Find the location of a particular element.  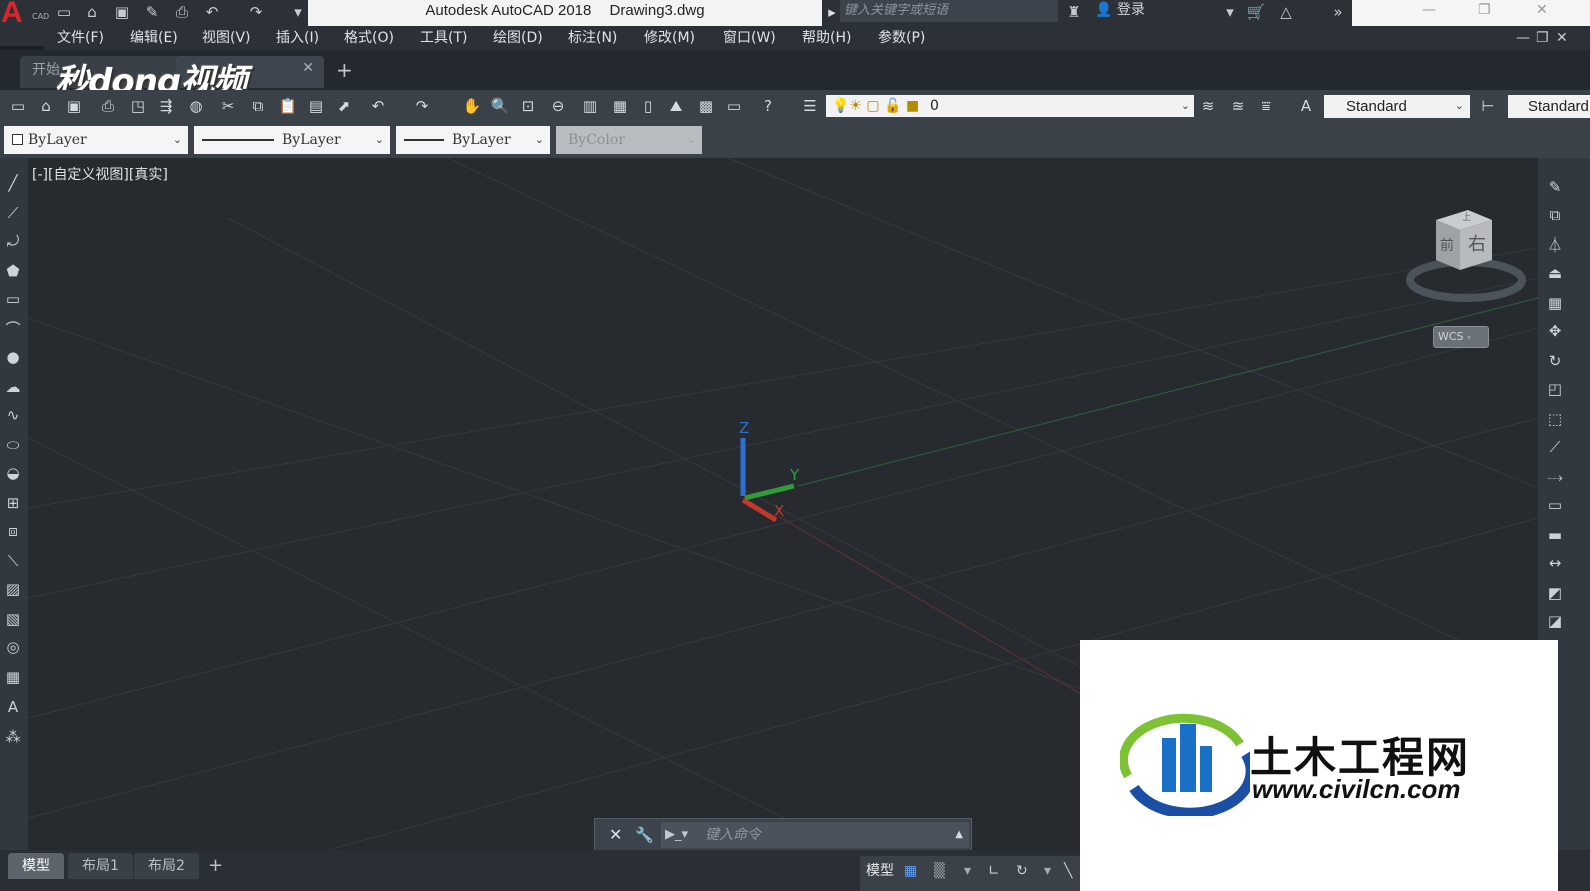

ellipse-arc-icon: ◒ is located at coordinates (13, 473).